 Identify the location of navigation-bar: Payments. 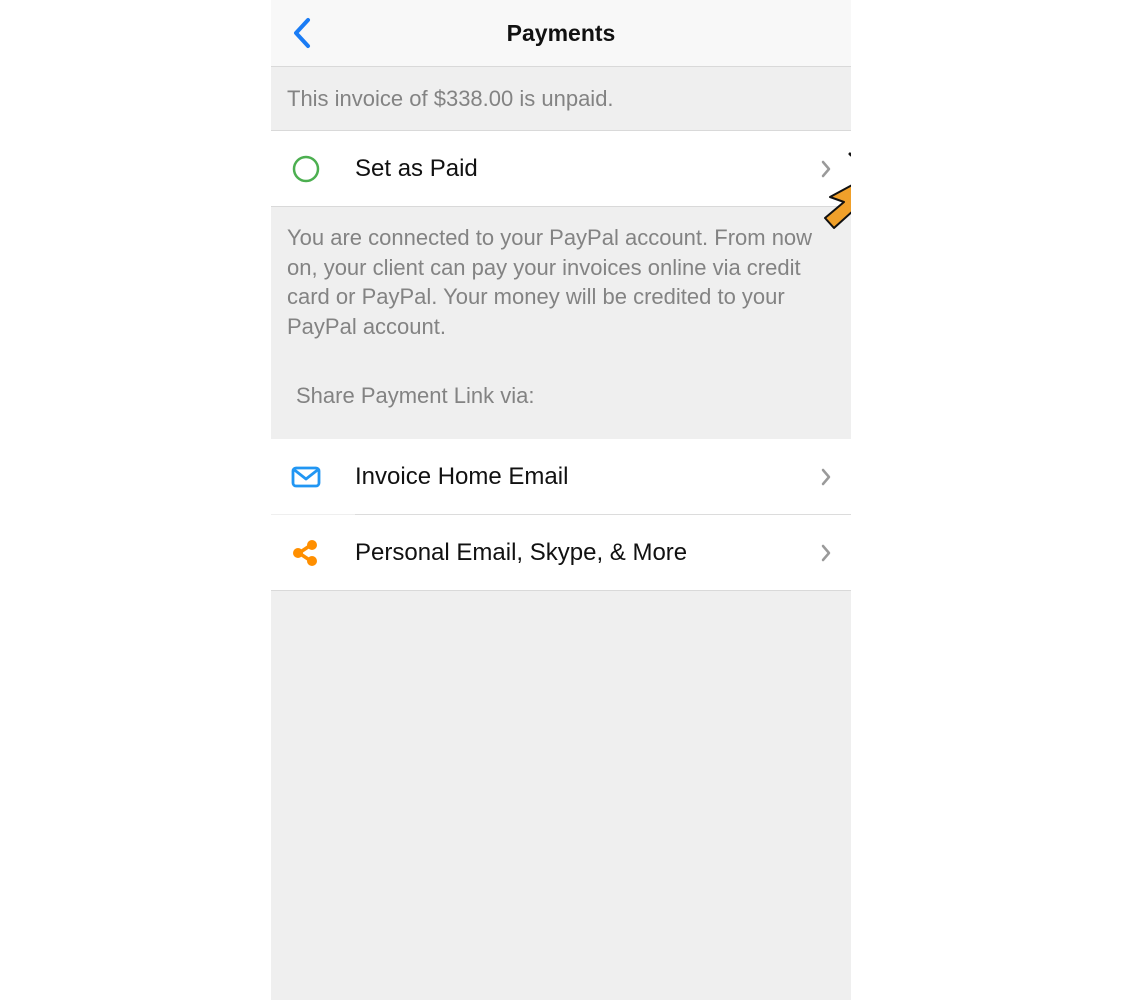
(561, 33).